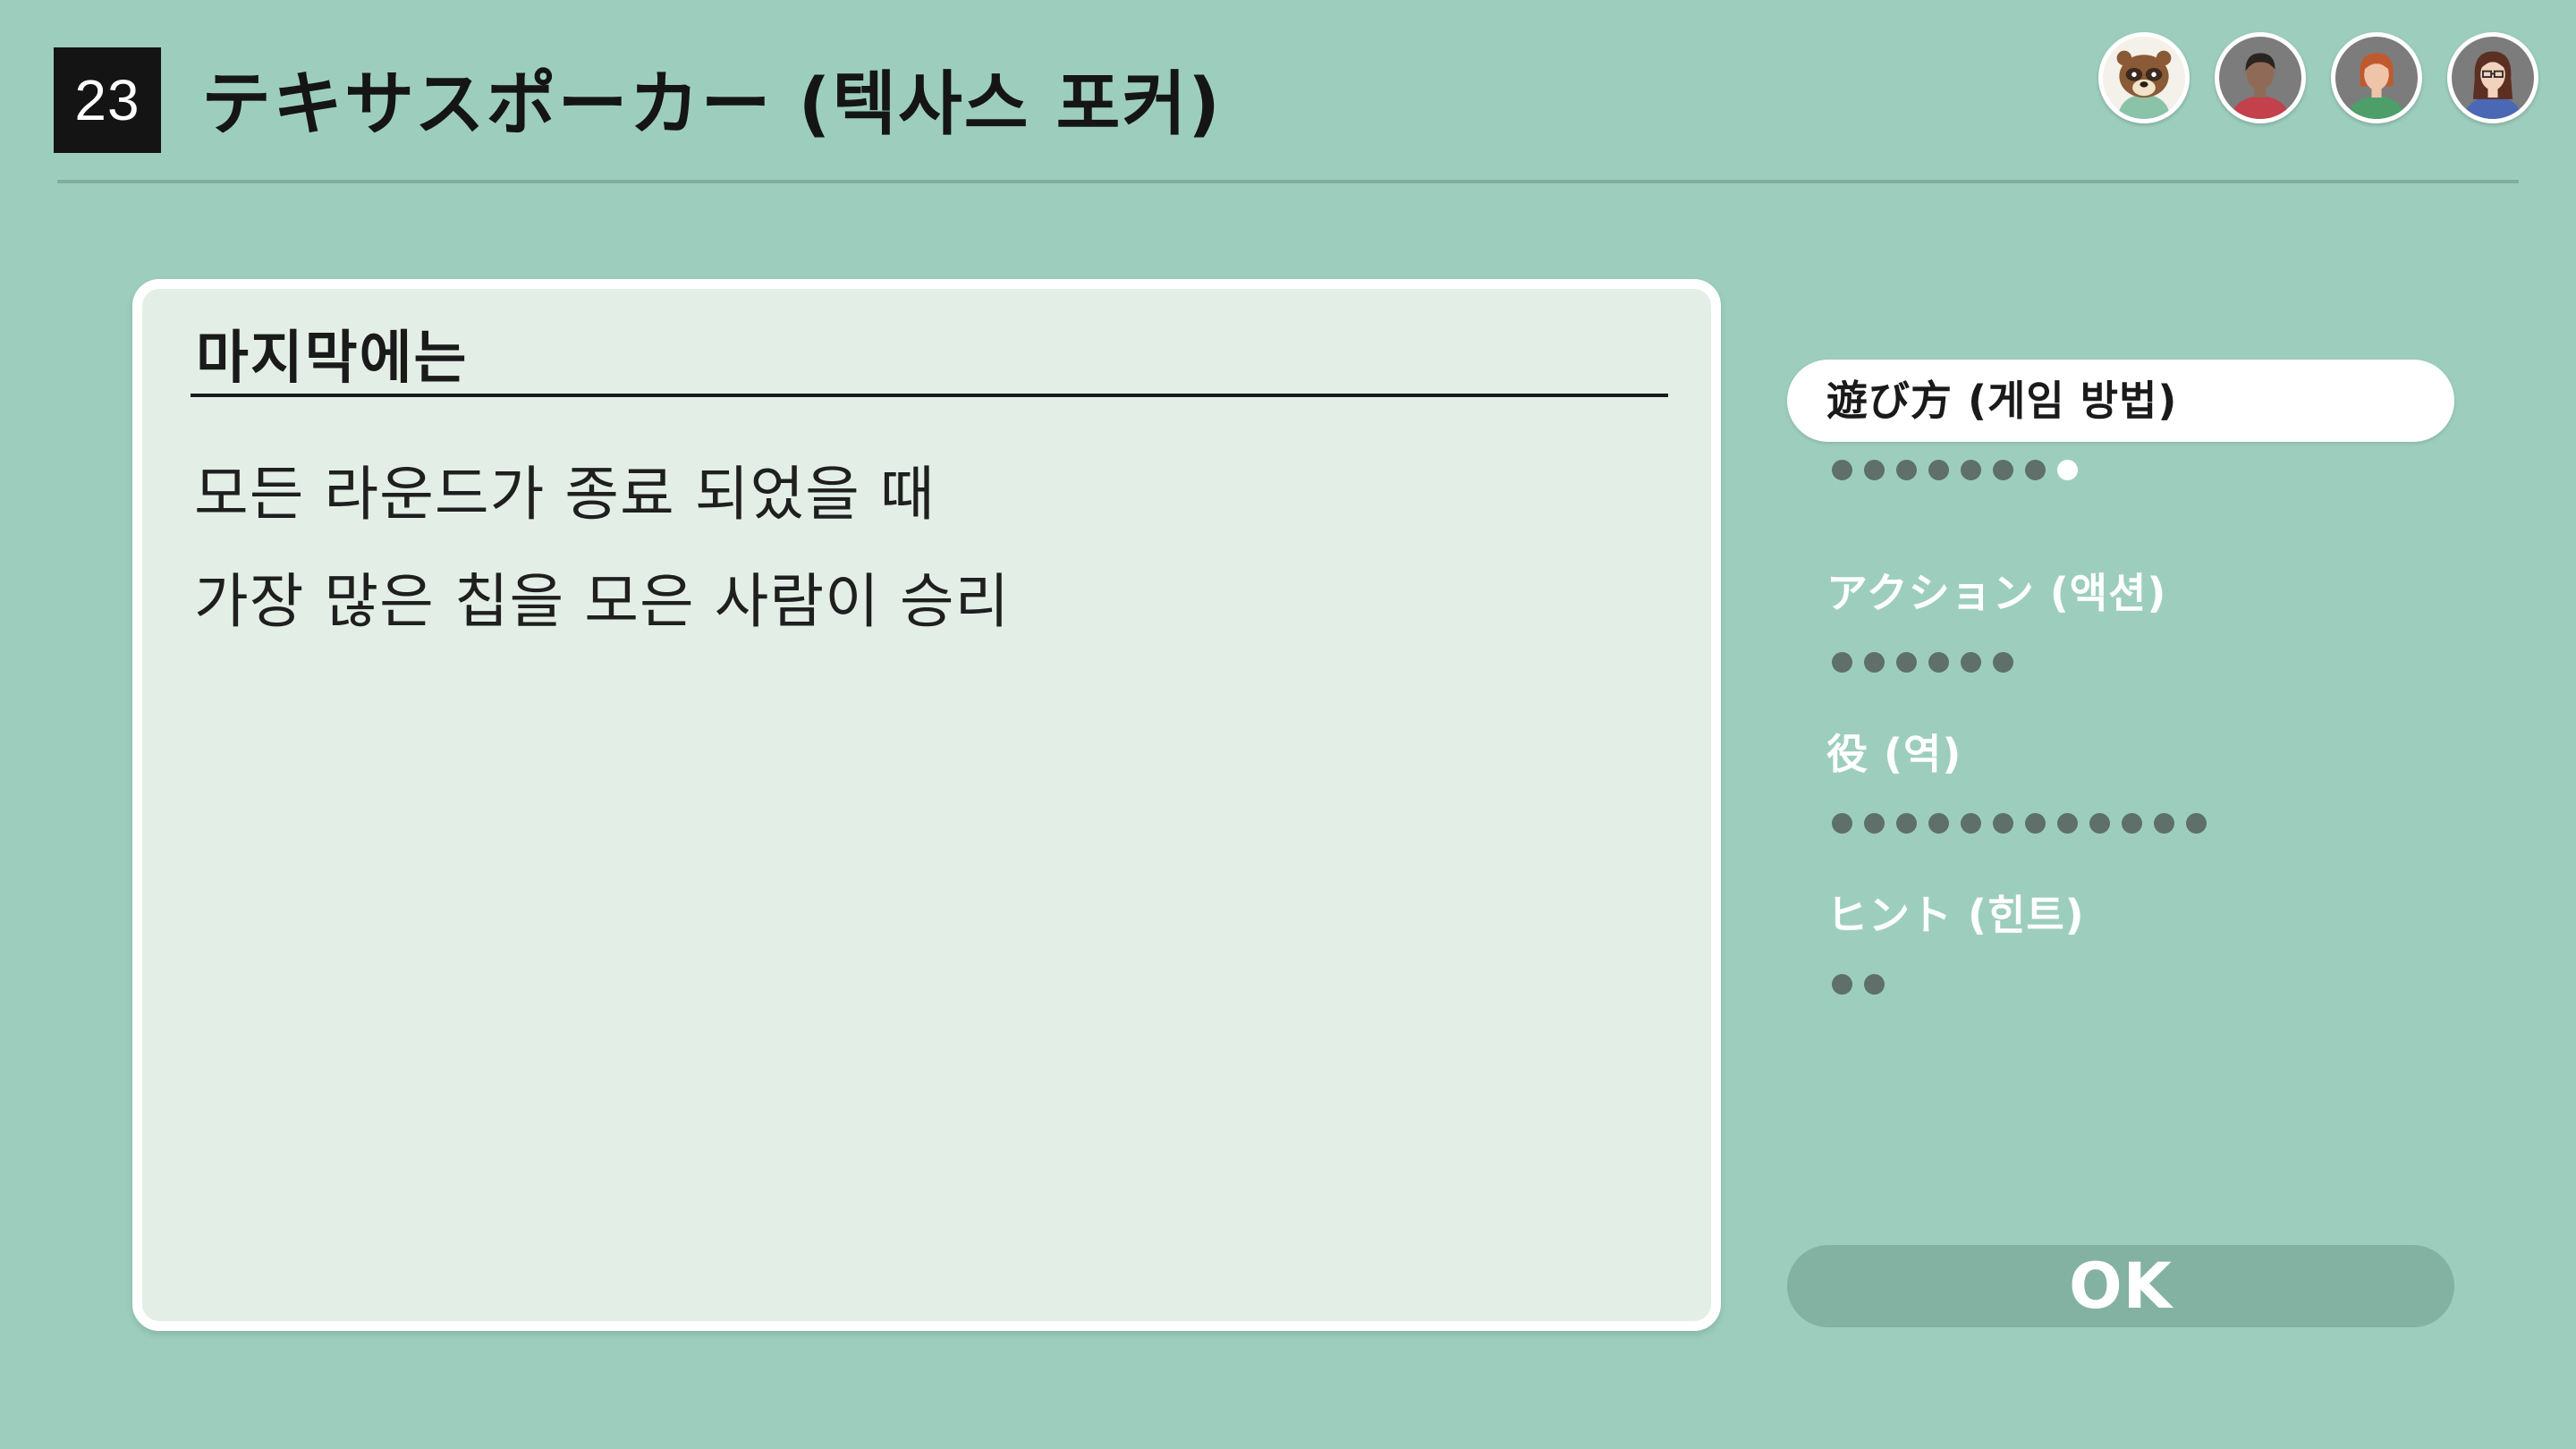 The height and width of the screenshot is (1449, 2576). Describe the element at coordinates (2120, 1286) in the screenshot. I see `ok-button: OK` at that location.